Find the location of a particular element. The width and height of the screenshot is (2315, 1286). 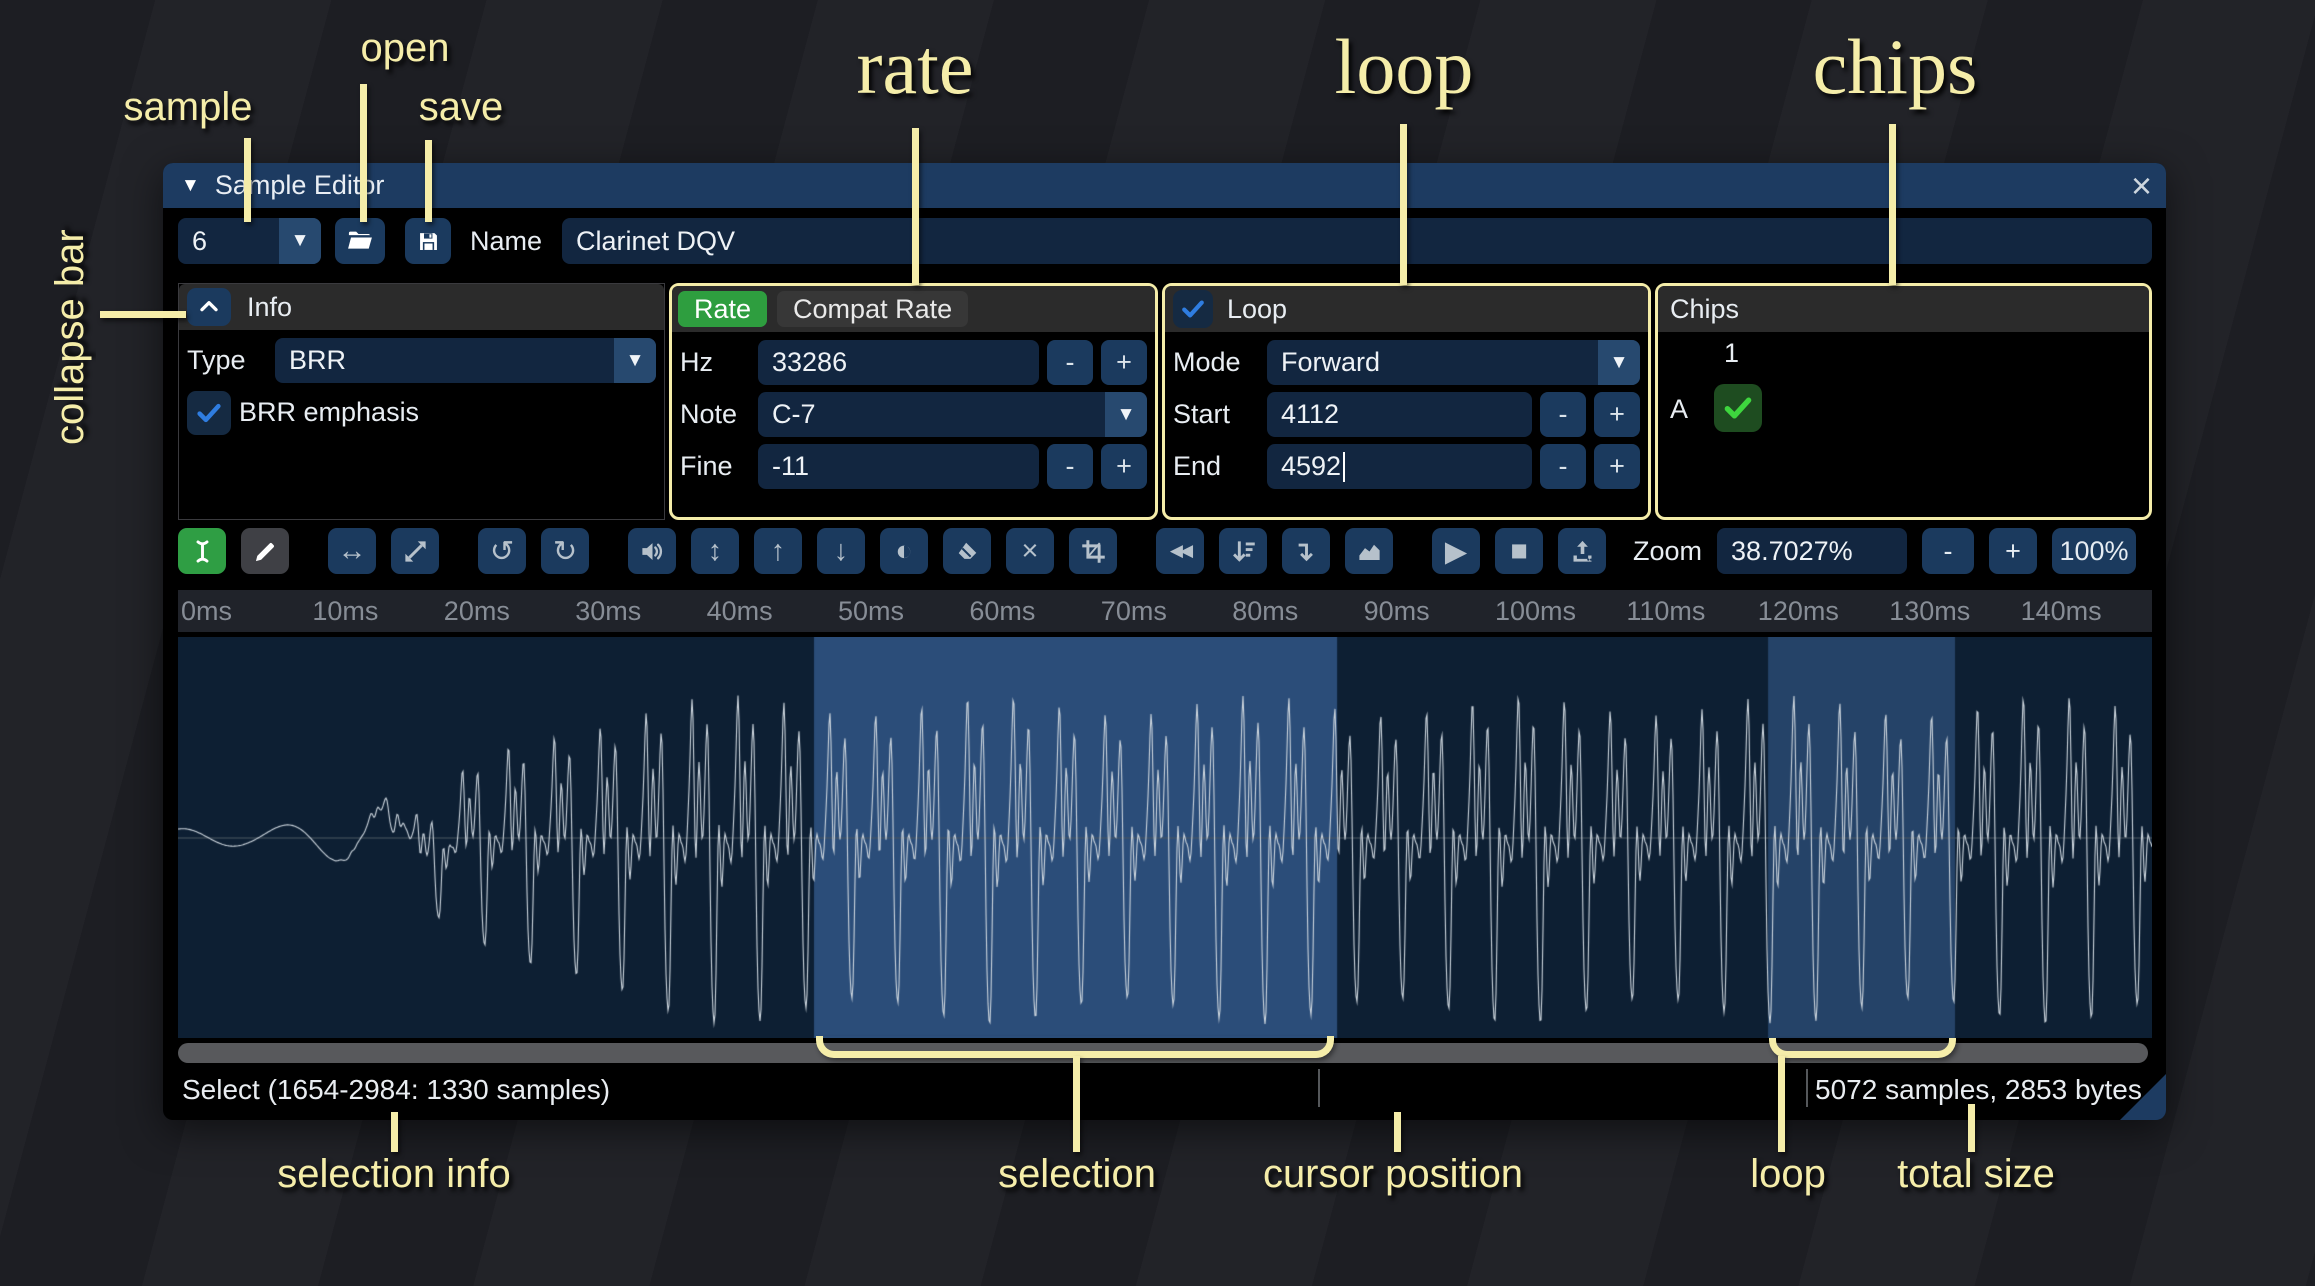

loop-checkbox is located at coordinates (1193, 309).